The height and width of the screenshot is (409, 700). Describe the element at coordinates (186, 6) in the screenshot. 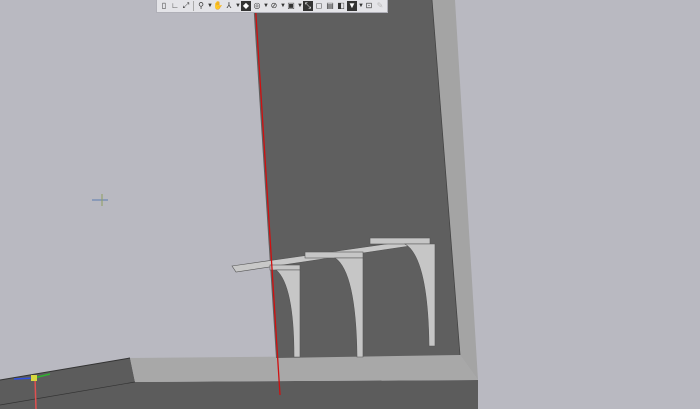

I see `zoom-fit-icon: ⤢` at that location.